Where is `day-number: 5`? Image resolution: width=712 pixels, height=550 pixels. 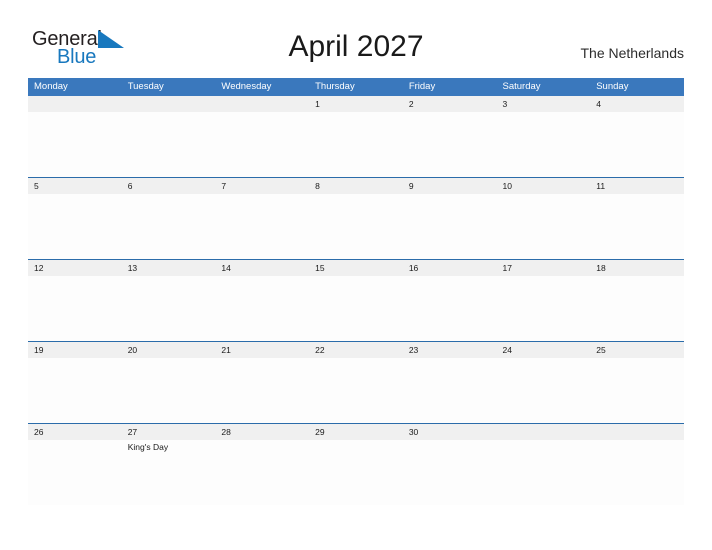 day-number: 5 is located at coordinates (75, 186).